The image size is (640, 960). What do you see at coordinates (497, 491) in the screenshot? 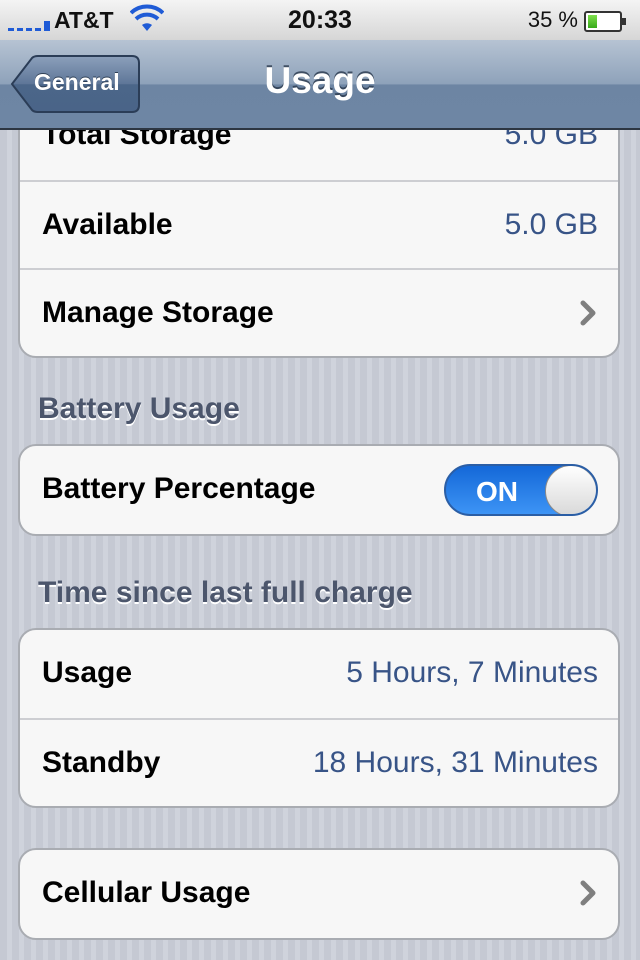
I see `toggle-label: ON` at bounding box center [497, 491].